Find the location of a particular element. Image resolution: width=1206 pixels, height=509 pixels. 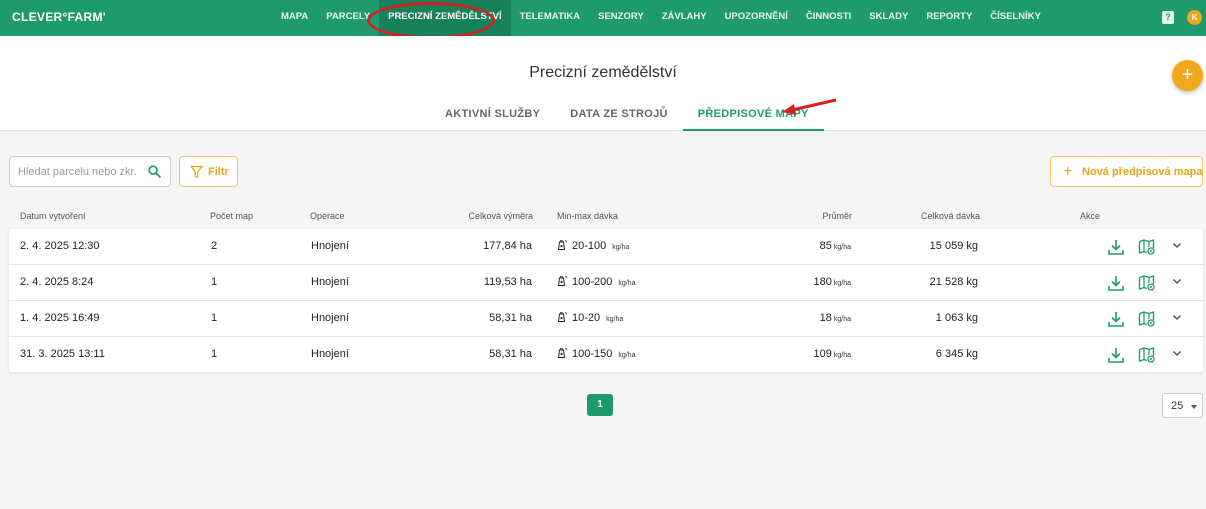

user-avatar: K is located at coordinates (1194, 17).